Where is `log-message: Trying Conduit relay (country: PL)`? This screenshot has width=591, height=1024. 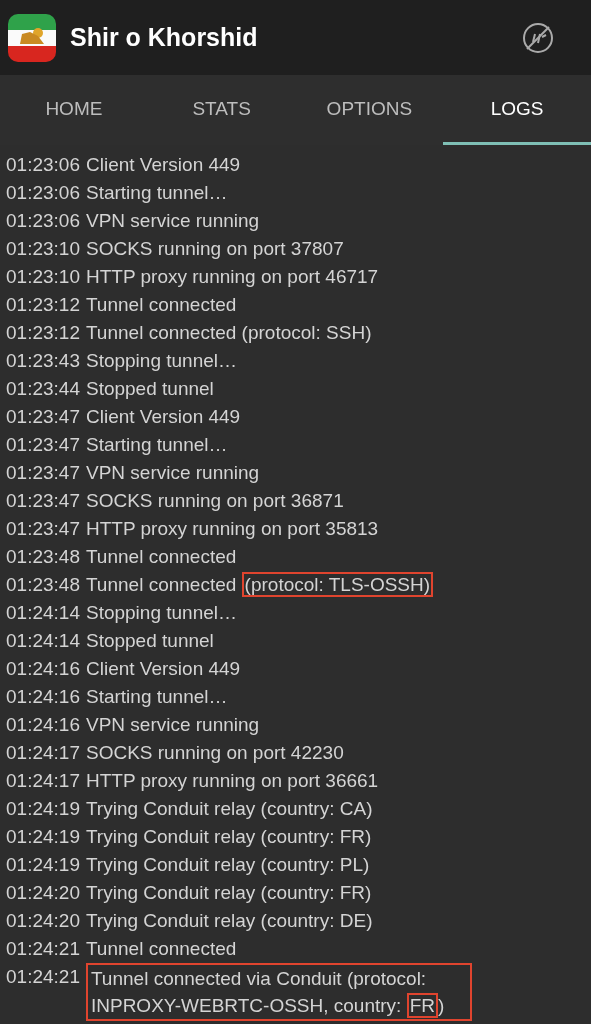 log-message: Trying Conduit relay (country: PL) is located at coordinates (227, 865).